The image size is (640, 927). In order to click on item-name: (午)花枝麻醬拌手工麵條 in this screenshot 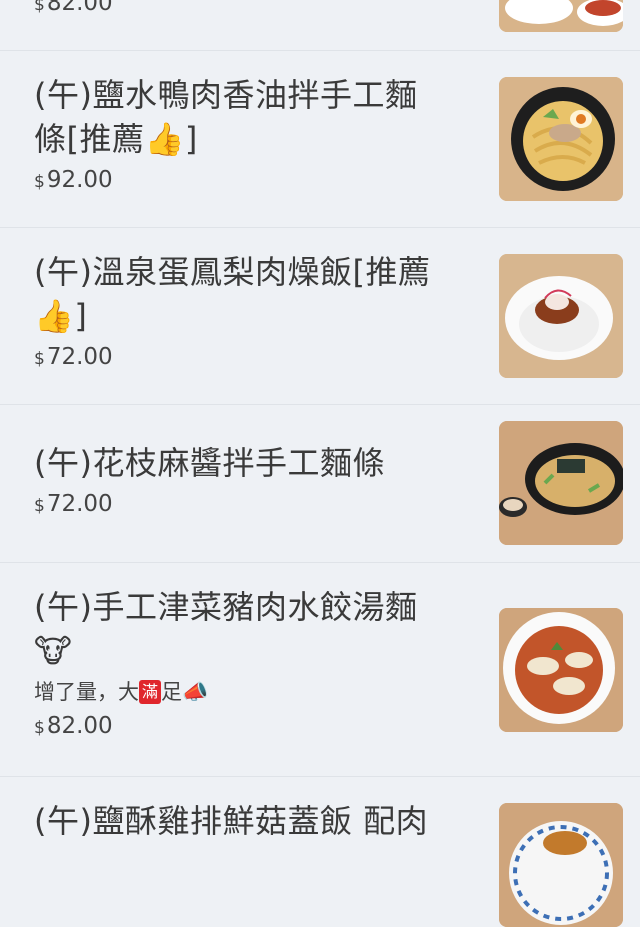, I will do `click(209, 463)`.